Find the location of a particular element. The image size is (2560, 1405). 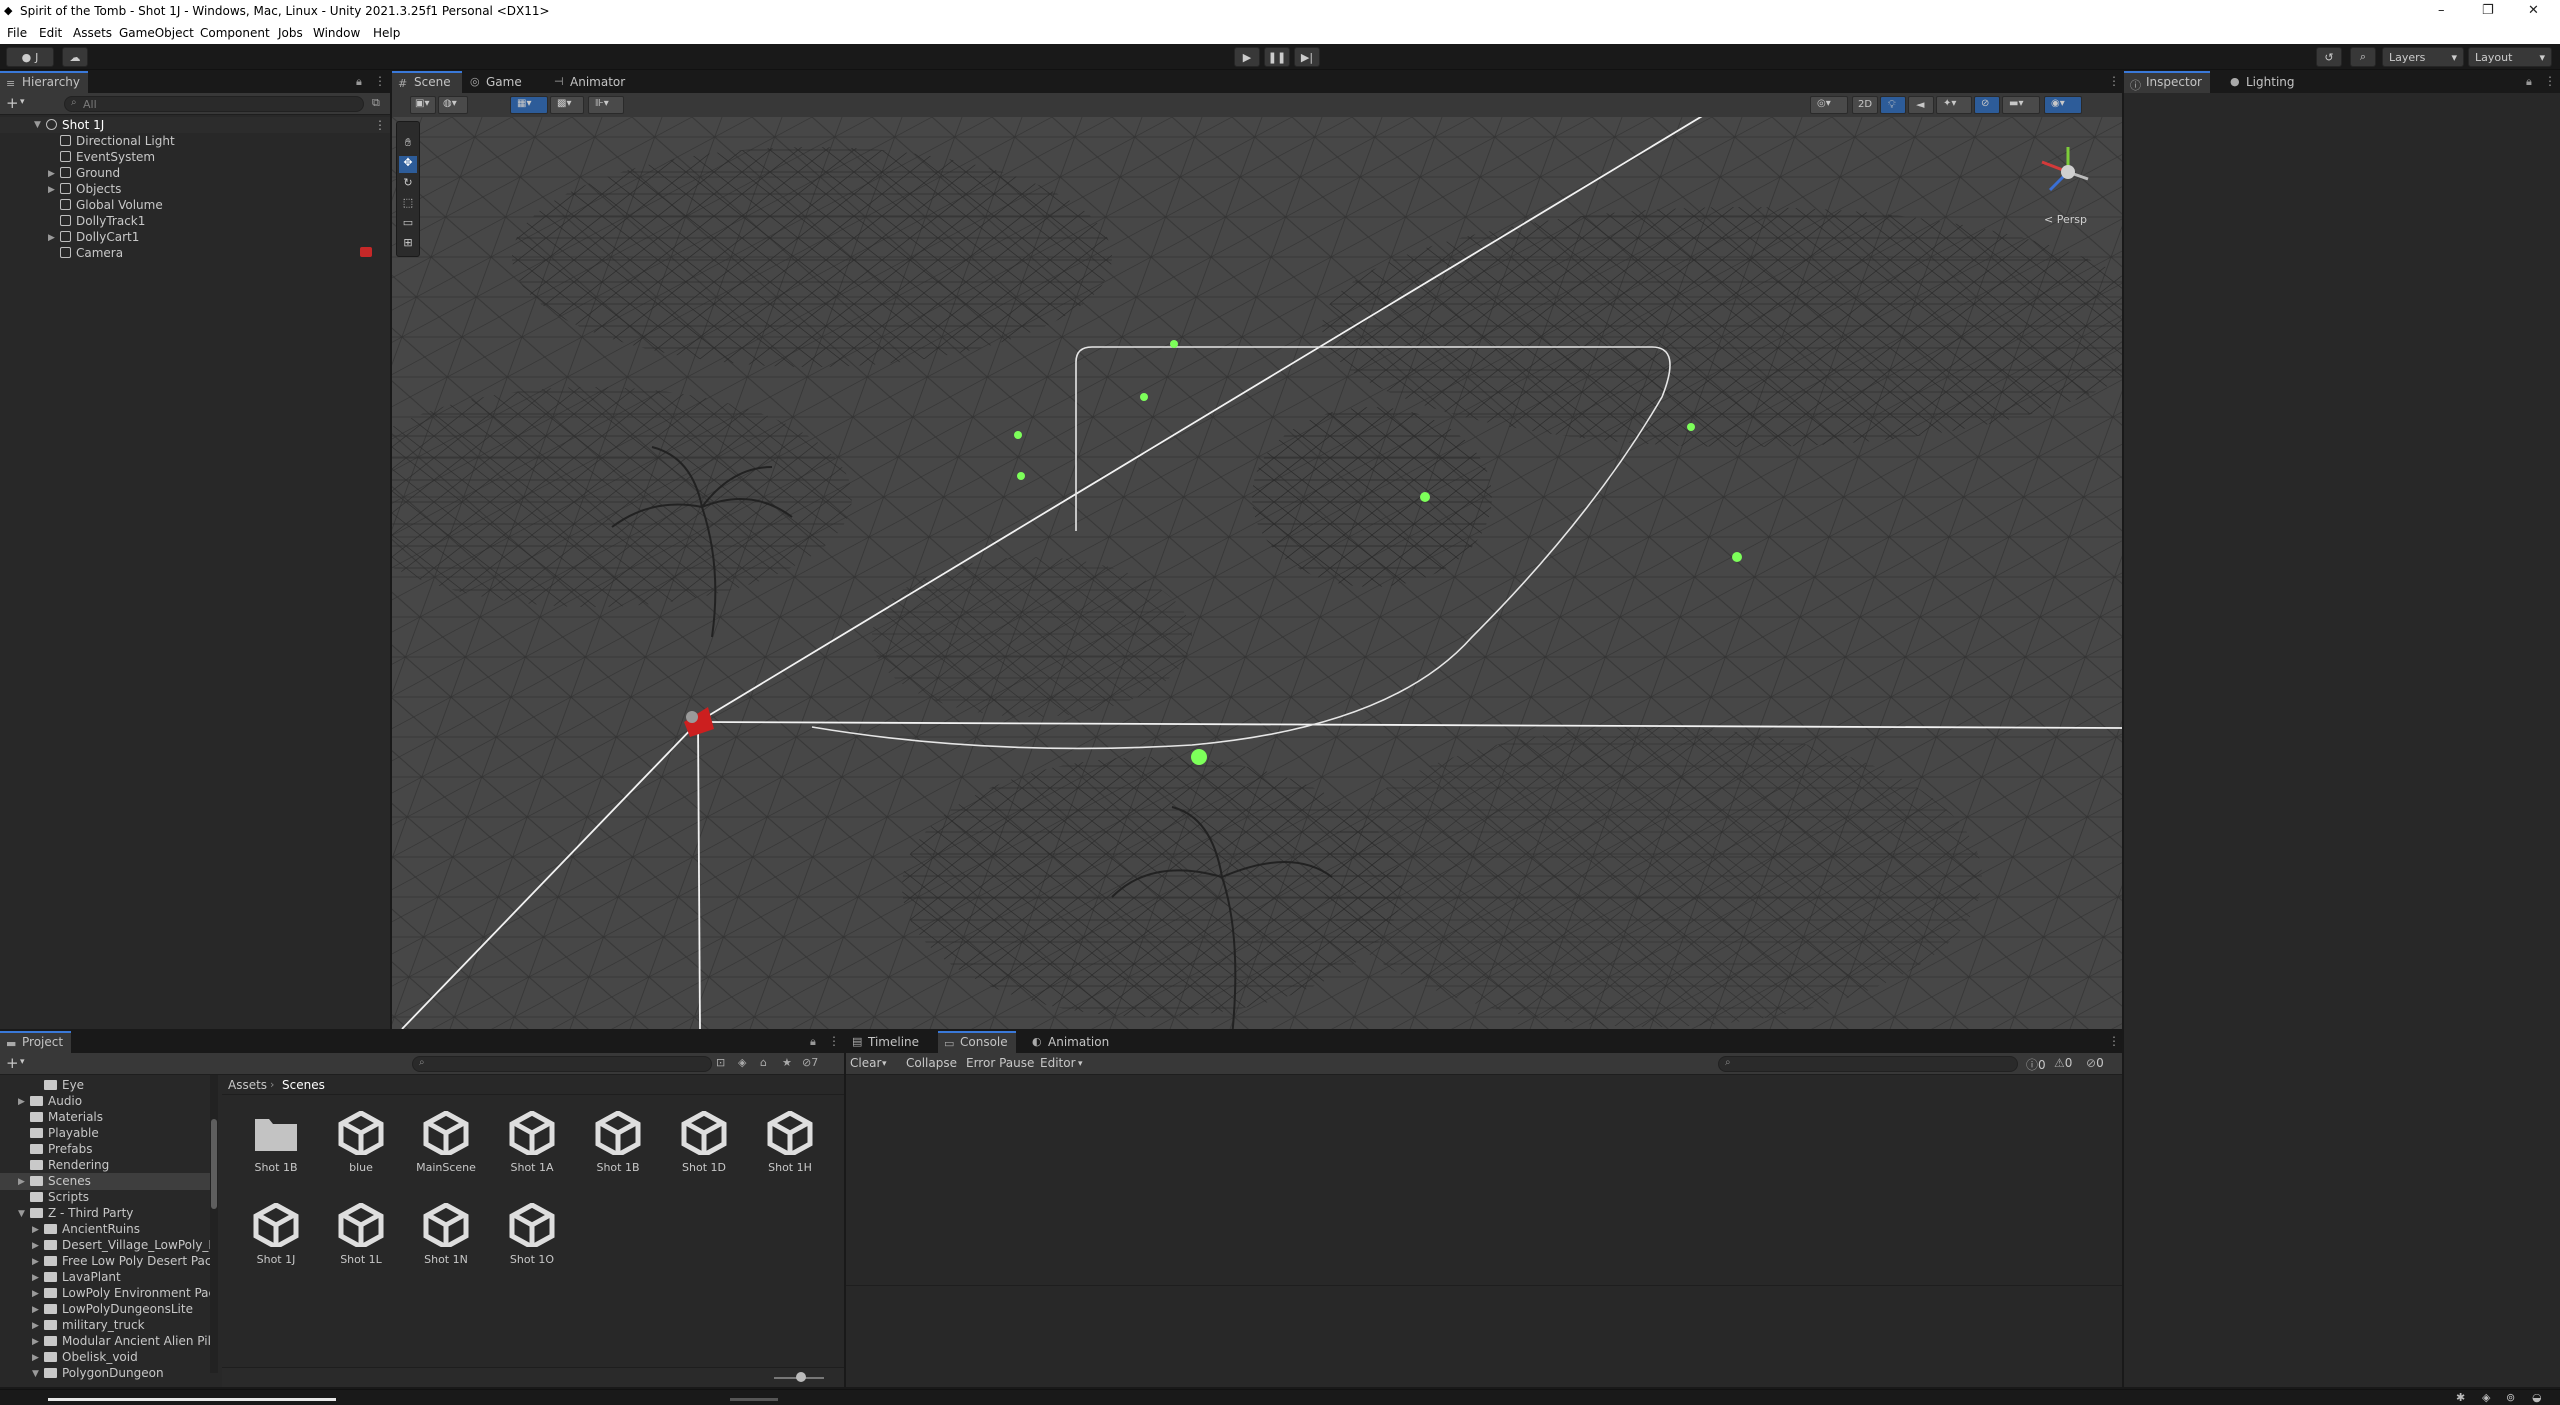

tab-project: ▬ Project is located at coordinates (36, 1042).